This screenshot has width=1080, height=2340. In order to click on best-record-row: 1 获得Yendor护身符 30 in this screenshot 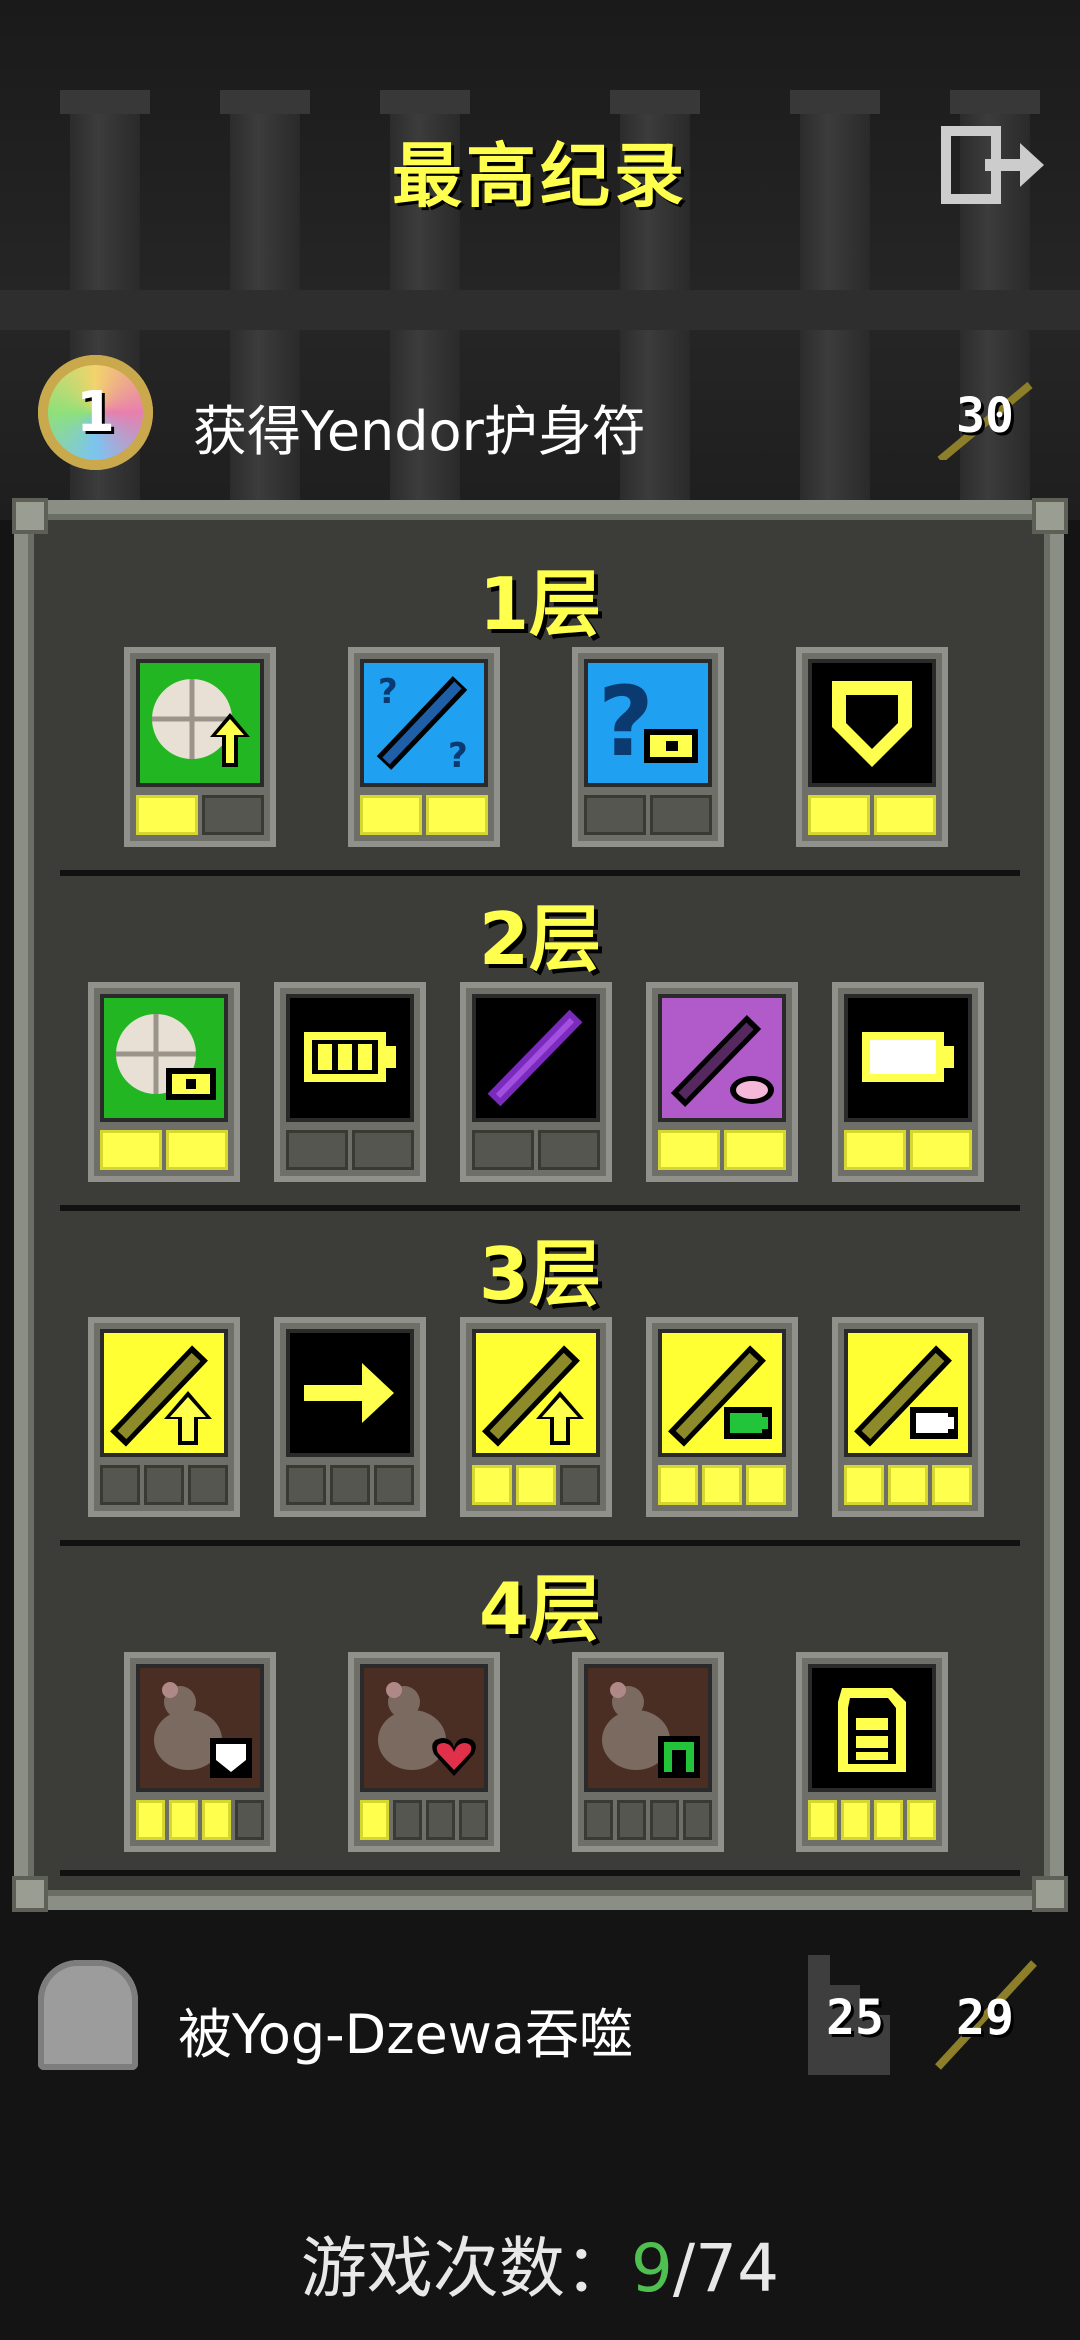, I will do `click(540, 420)`.